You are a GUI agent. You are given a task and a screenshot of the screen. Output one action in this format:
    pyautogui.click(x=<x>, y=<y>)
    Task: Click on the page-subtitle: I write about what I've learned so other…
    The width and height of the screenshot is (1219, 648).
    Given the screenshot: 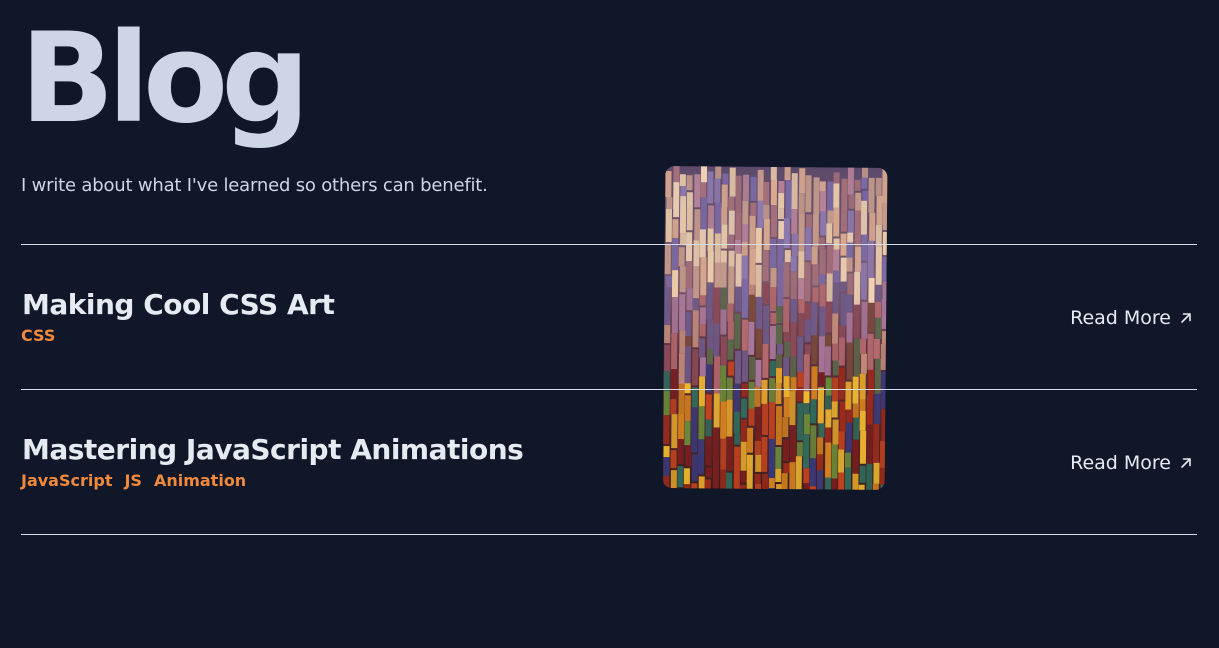 What is the action you would take?
    pyautogui.click(x=254, y=185)
    